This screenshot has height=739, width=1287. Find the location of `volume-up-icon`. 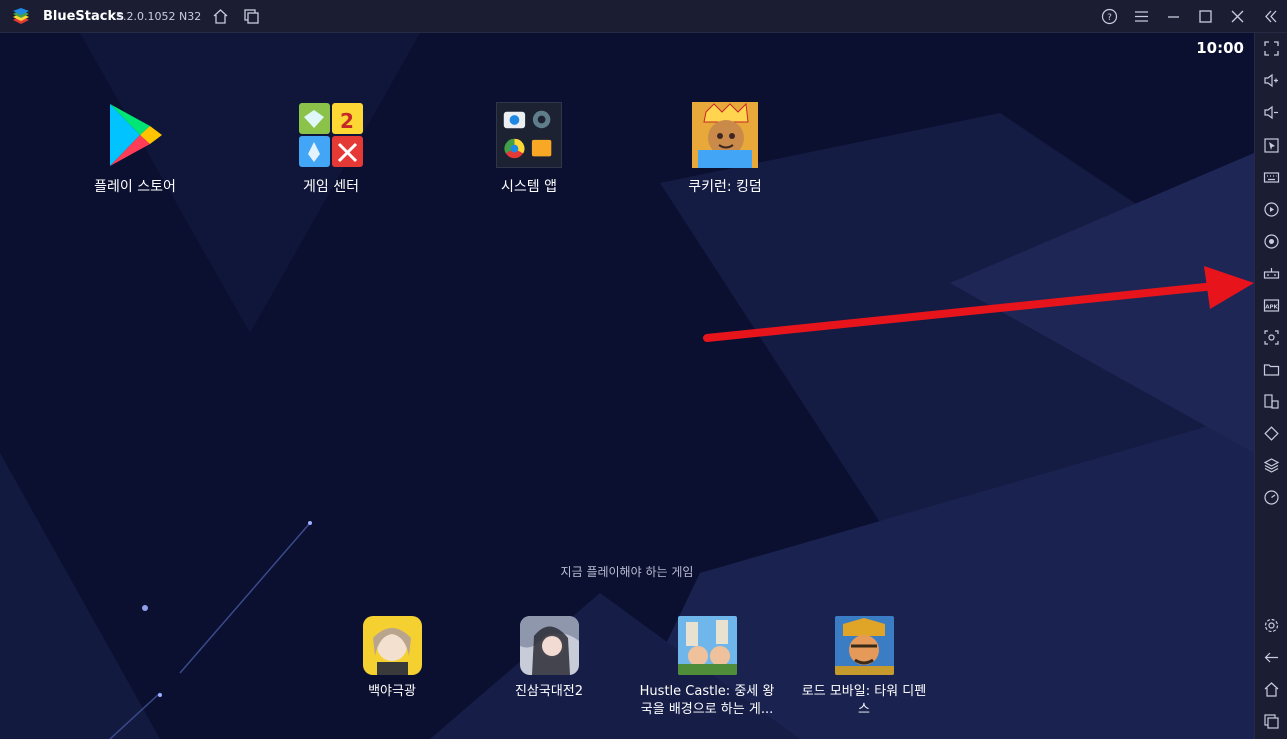

volume-up-icon is located at coordinates (1271, 80).